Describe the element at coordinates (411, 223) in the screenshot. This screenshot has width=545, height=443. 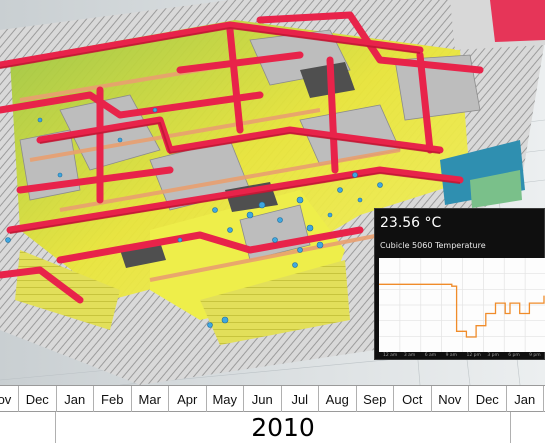
I see `sensor-value: 23.56 °C` at that location.